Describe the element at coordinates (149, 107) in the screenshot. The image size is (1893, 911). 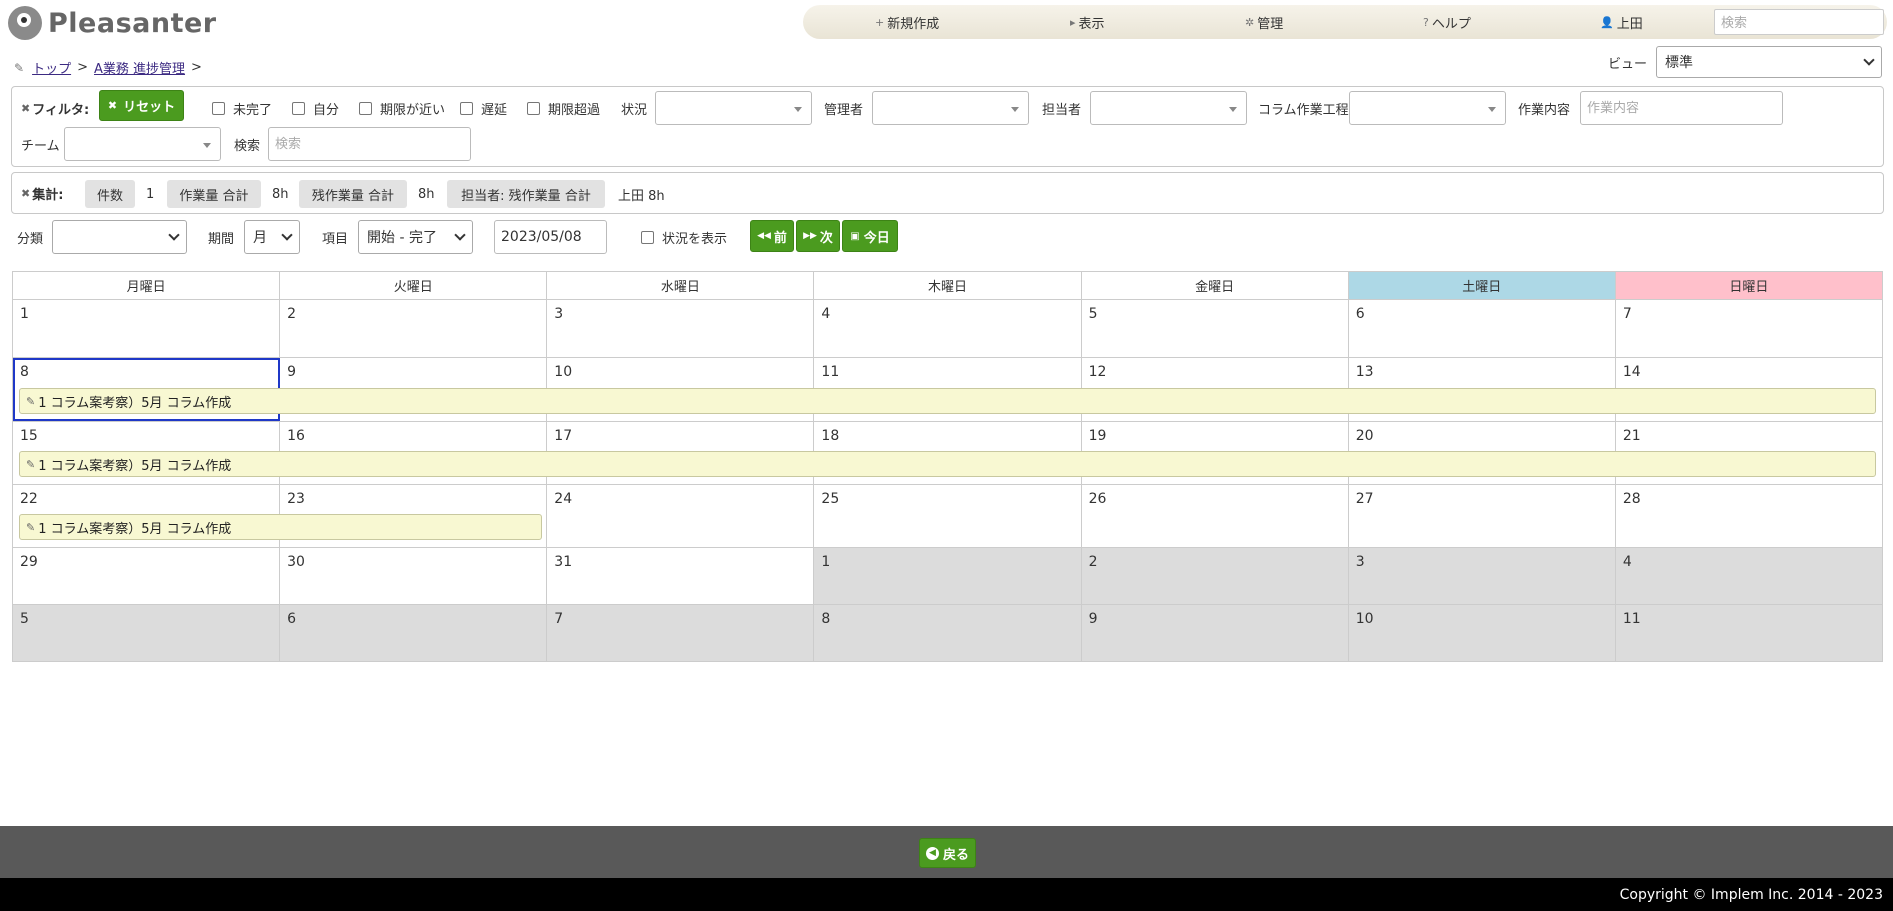
I see `filter-reset-label: リセット` at that location.